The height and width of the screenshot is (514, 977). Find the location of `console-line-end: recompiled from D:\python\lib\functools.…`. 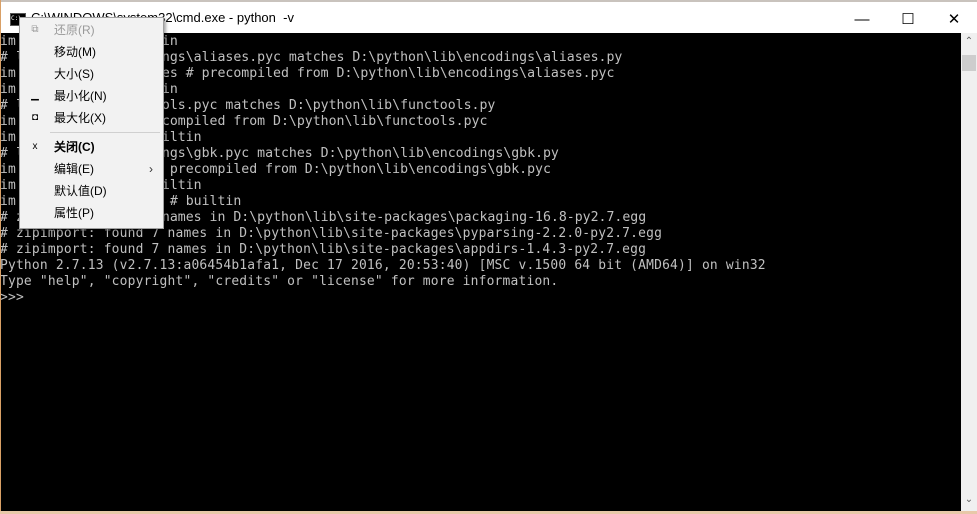

console-line-end: recompiled from D:\python\lib\functools.… is located at coordinates (317, 121).